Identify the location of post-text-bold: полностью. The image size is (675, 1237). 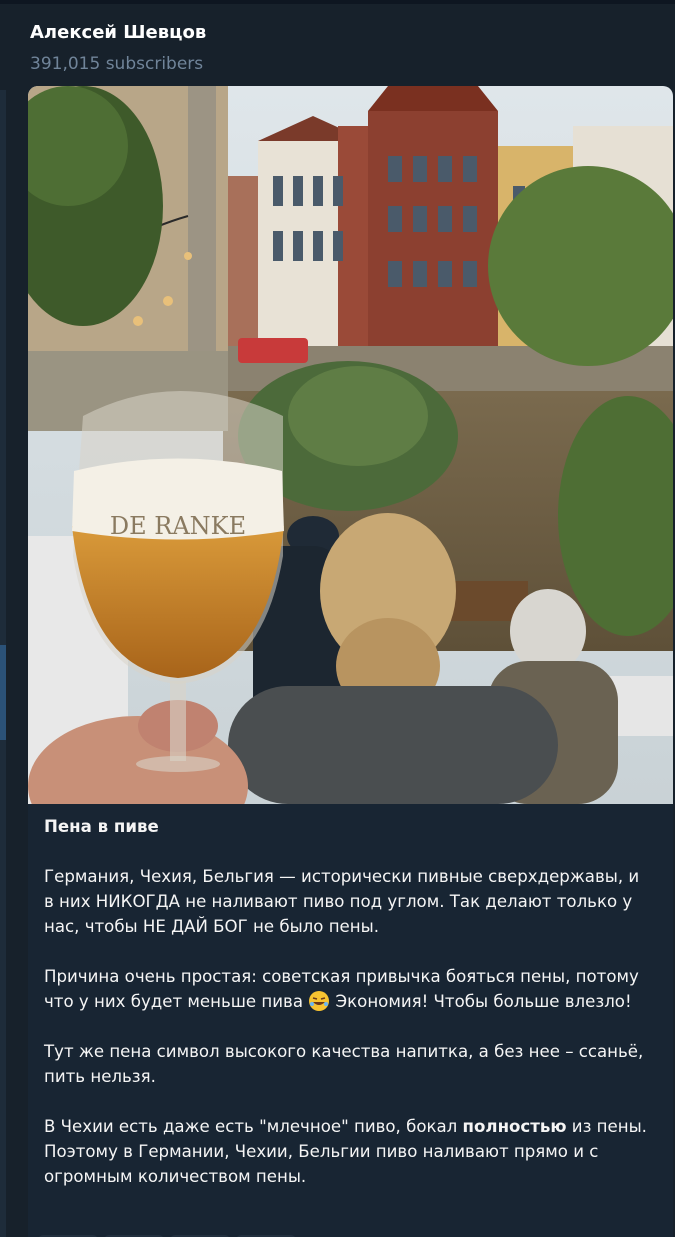
(514, 1126).